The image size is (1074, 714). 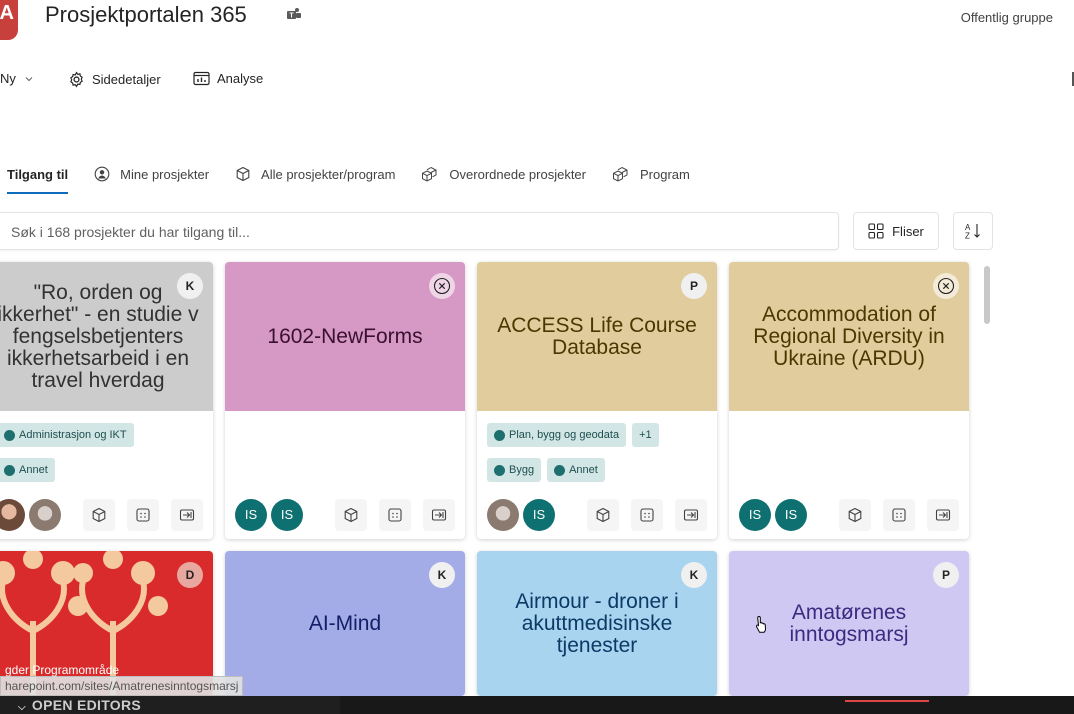 I want to click on tag-chip: Administrasjon og IKT, so click(x=67, y=435).